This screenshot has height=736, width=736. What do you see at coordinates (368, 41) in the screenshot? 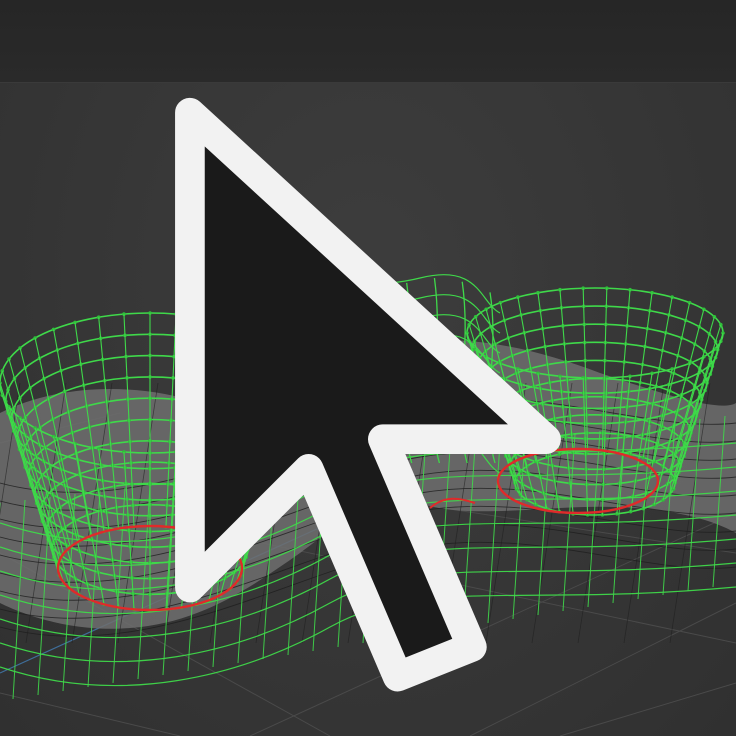
I see `header-bar` at bounding box center [368, 41].